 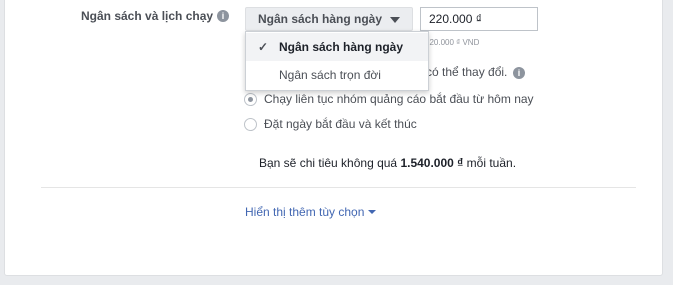 What do you see at coordinates (452, 42) in the screenshot?
I see `budget-amount-hint: 220.000 ₫ VND` at bounding box center [452, 42].